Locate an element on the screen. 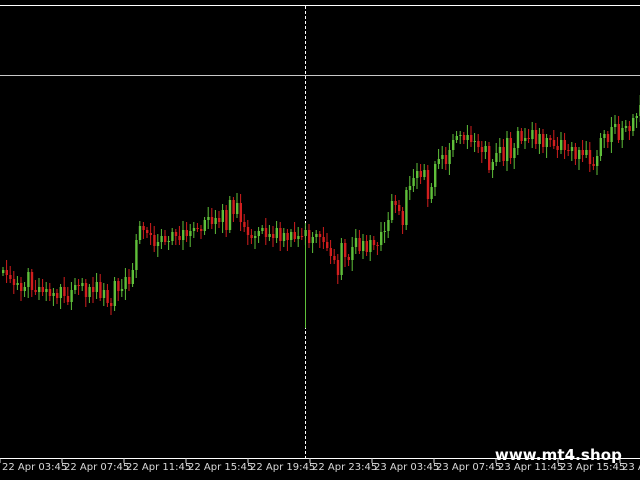  x-tick-label: 22 Apr 03:45 is located at coordinates (34, 467).